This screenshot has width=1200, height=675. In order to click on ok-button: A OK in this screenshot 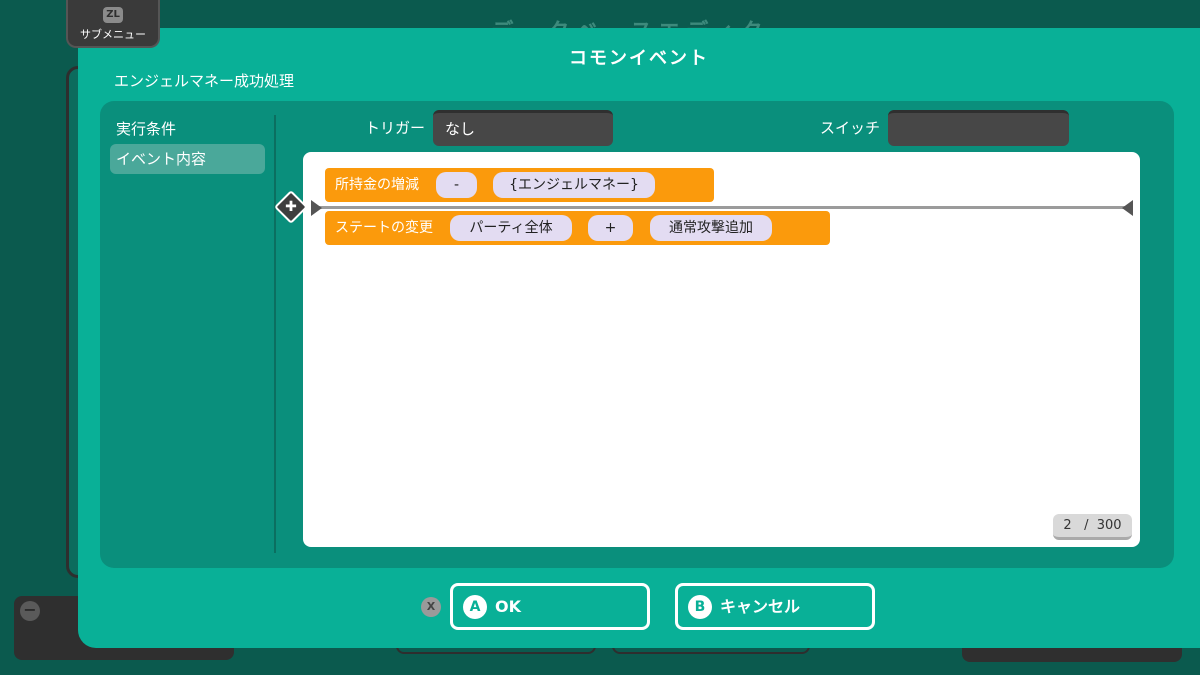, I will do `click(550, 606)`.